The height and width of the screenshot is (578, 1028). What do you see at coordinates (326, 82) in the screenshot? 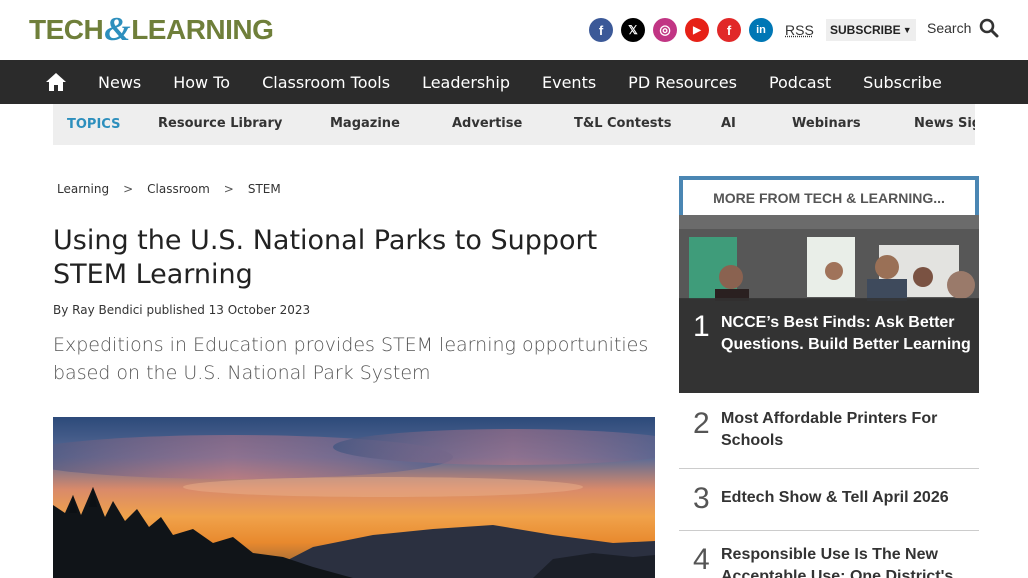
I see `nav-item-classroom-tools: Classroom Tools` at bounding box center [326, 82].